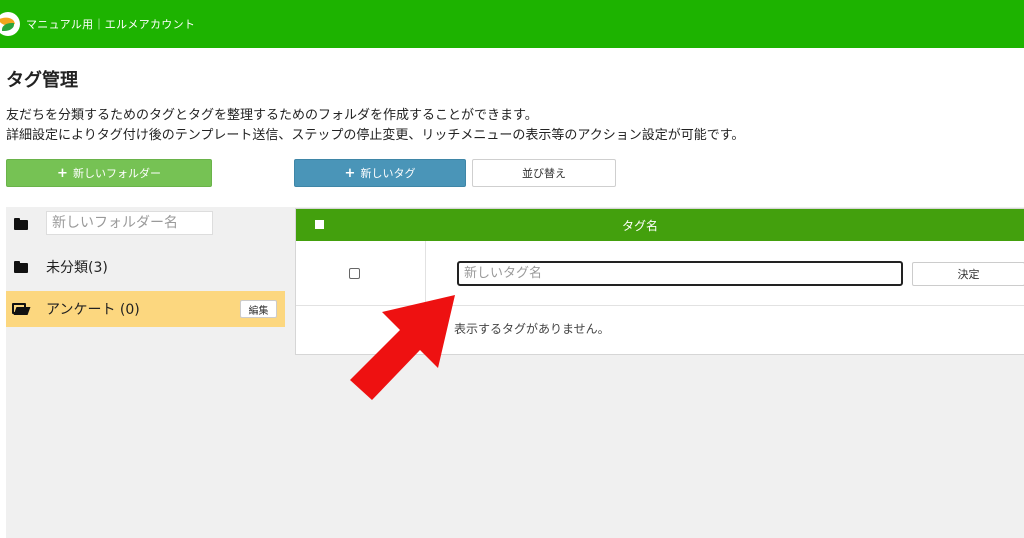 Image resolution: width=1024 pixels, height=538 pixels. I want to click on folder-open-icon, so click(21, 309).